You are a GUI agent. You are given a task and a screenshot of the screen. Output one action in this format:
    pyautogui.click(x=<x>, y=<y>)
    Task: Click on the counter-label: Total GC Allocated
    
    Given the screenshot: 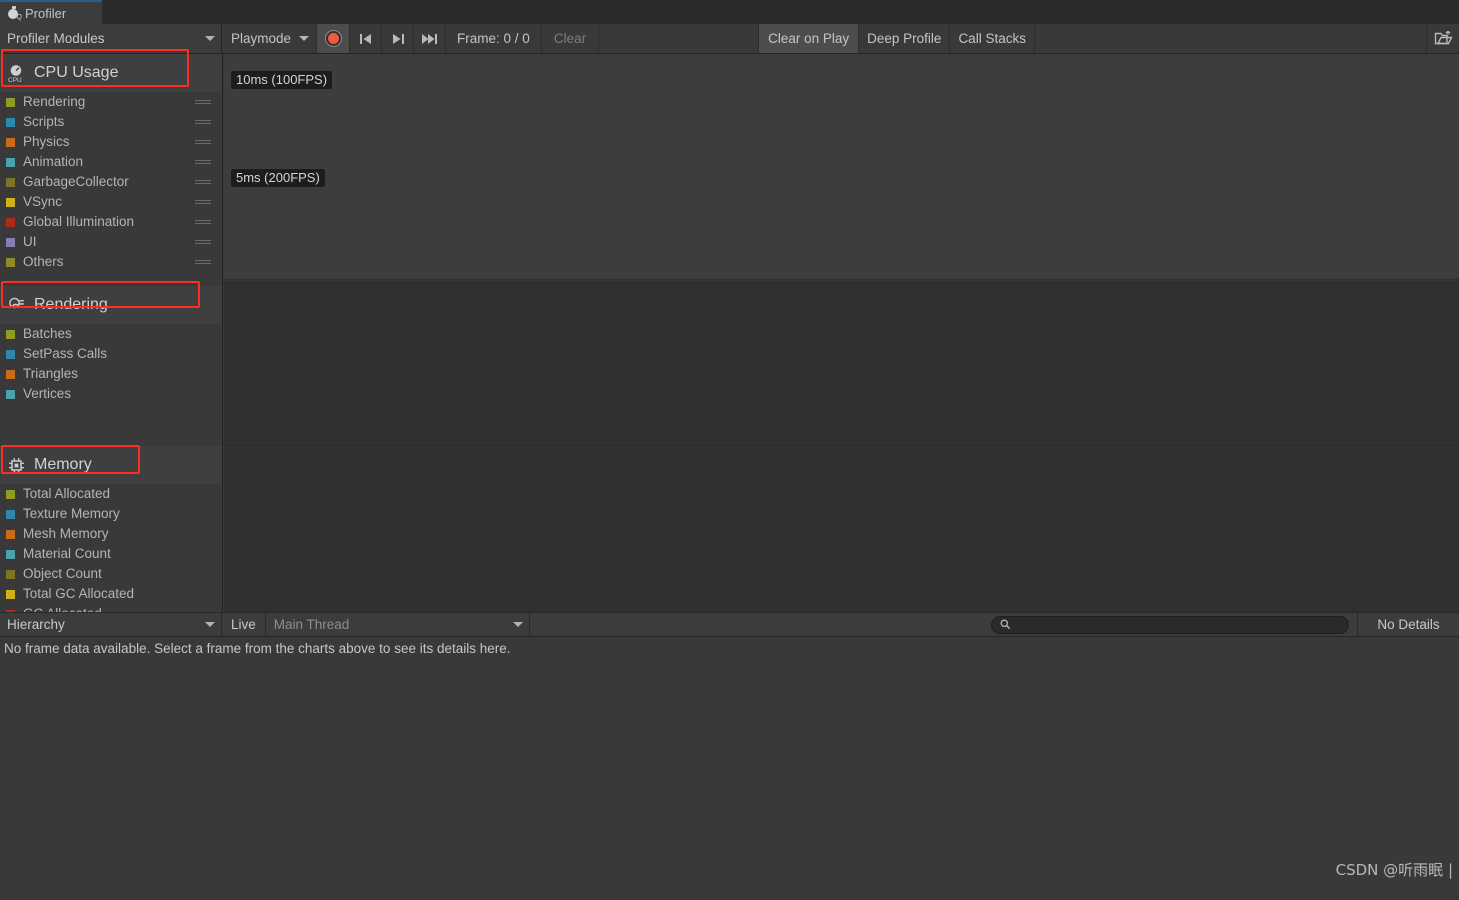 What is the action you would take?
    pyautogui.click(x=79, y=594)
    